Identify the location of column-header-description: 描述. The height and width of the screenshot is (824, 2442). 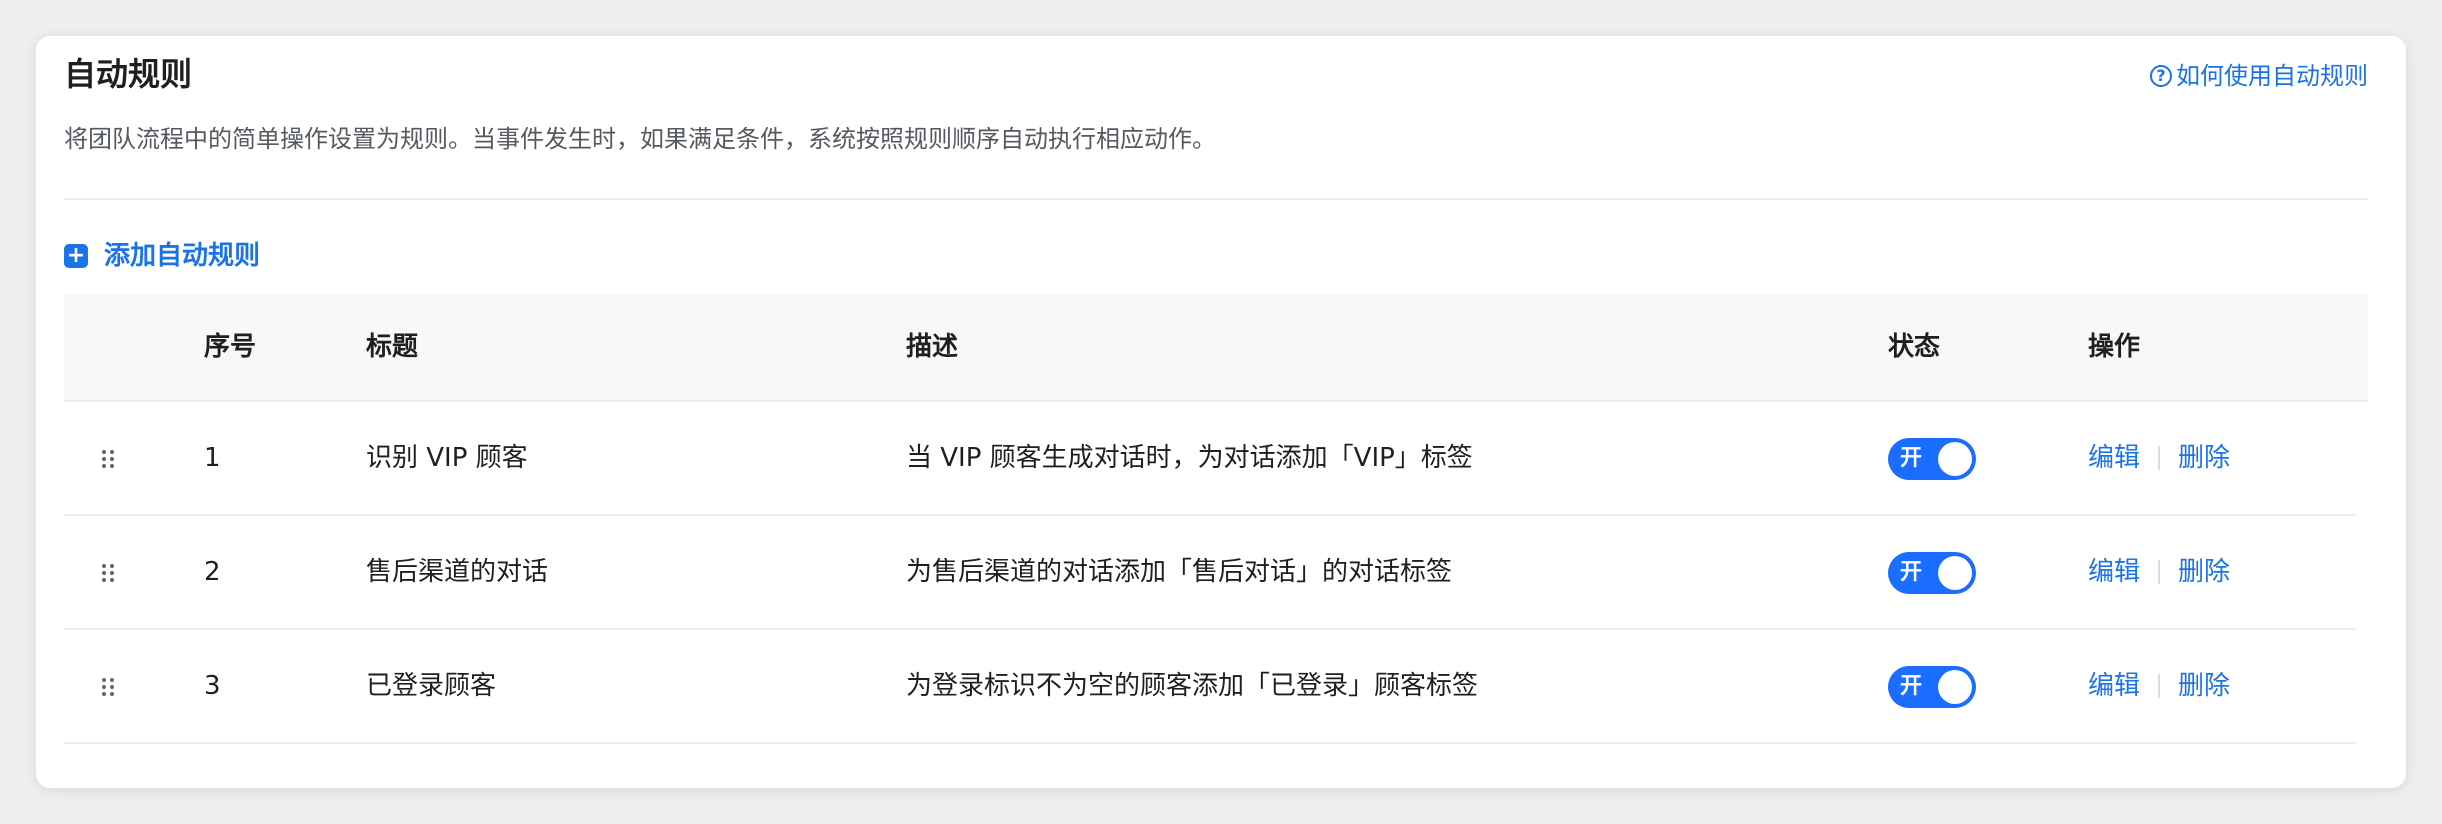
(932, 347).